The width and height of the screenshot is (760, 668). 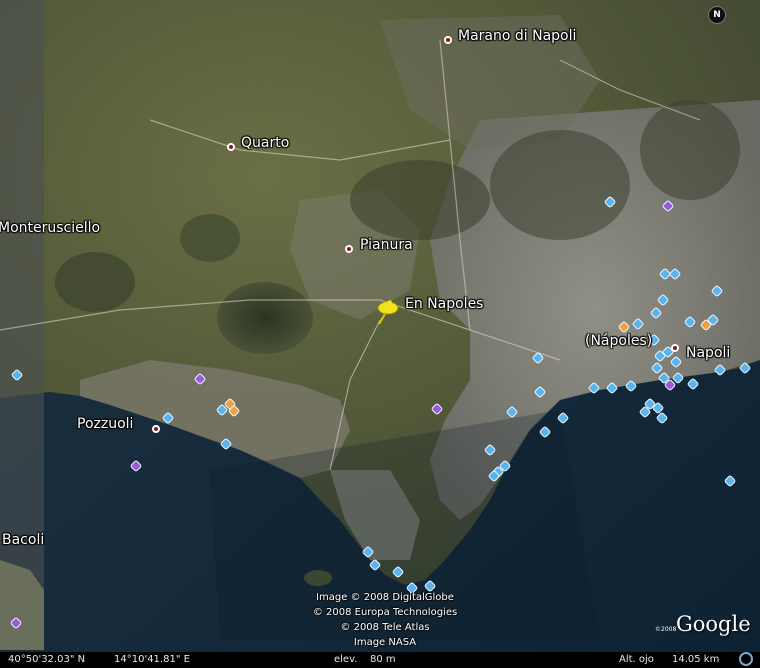 What do you see at coordinates (23, 540) in the screenshot?
I see `place-label-bacoli: Bacoli` at bounding box center [23, 540].